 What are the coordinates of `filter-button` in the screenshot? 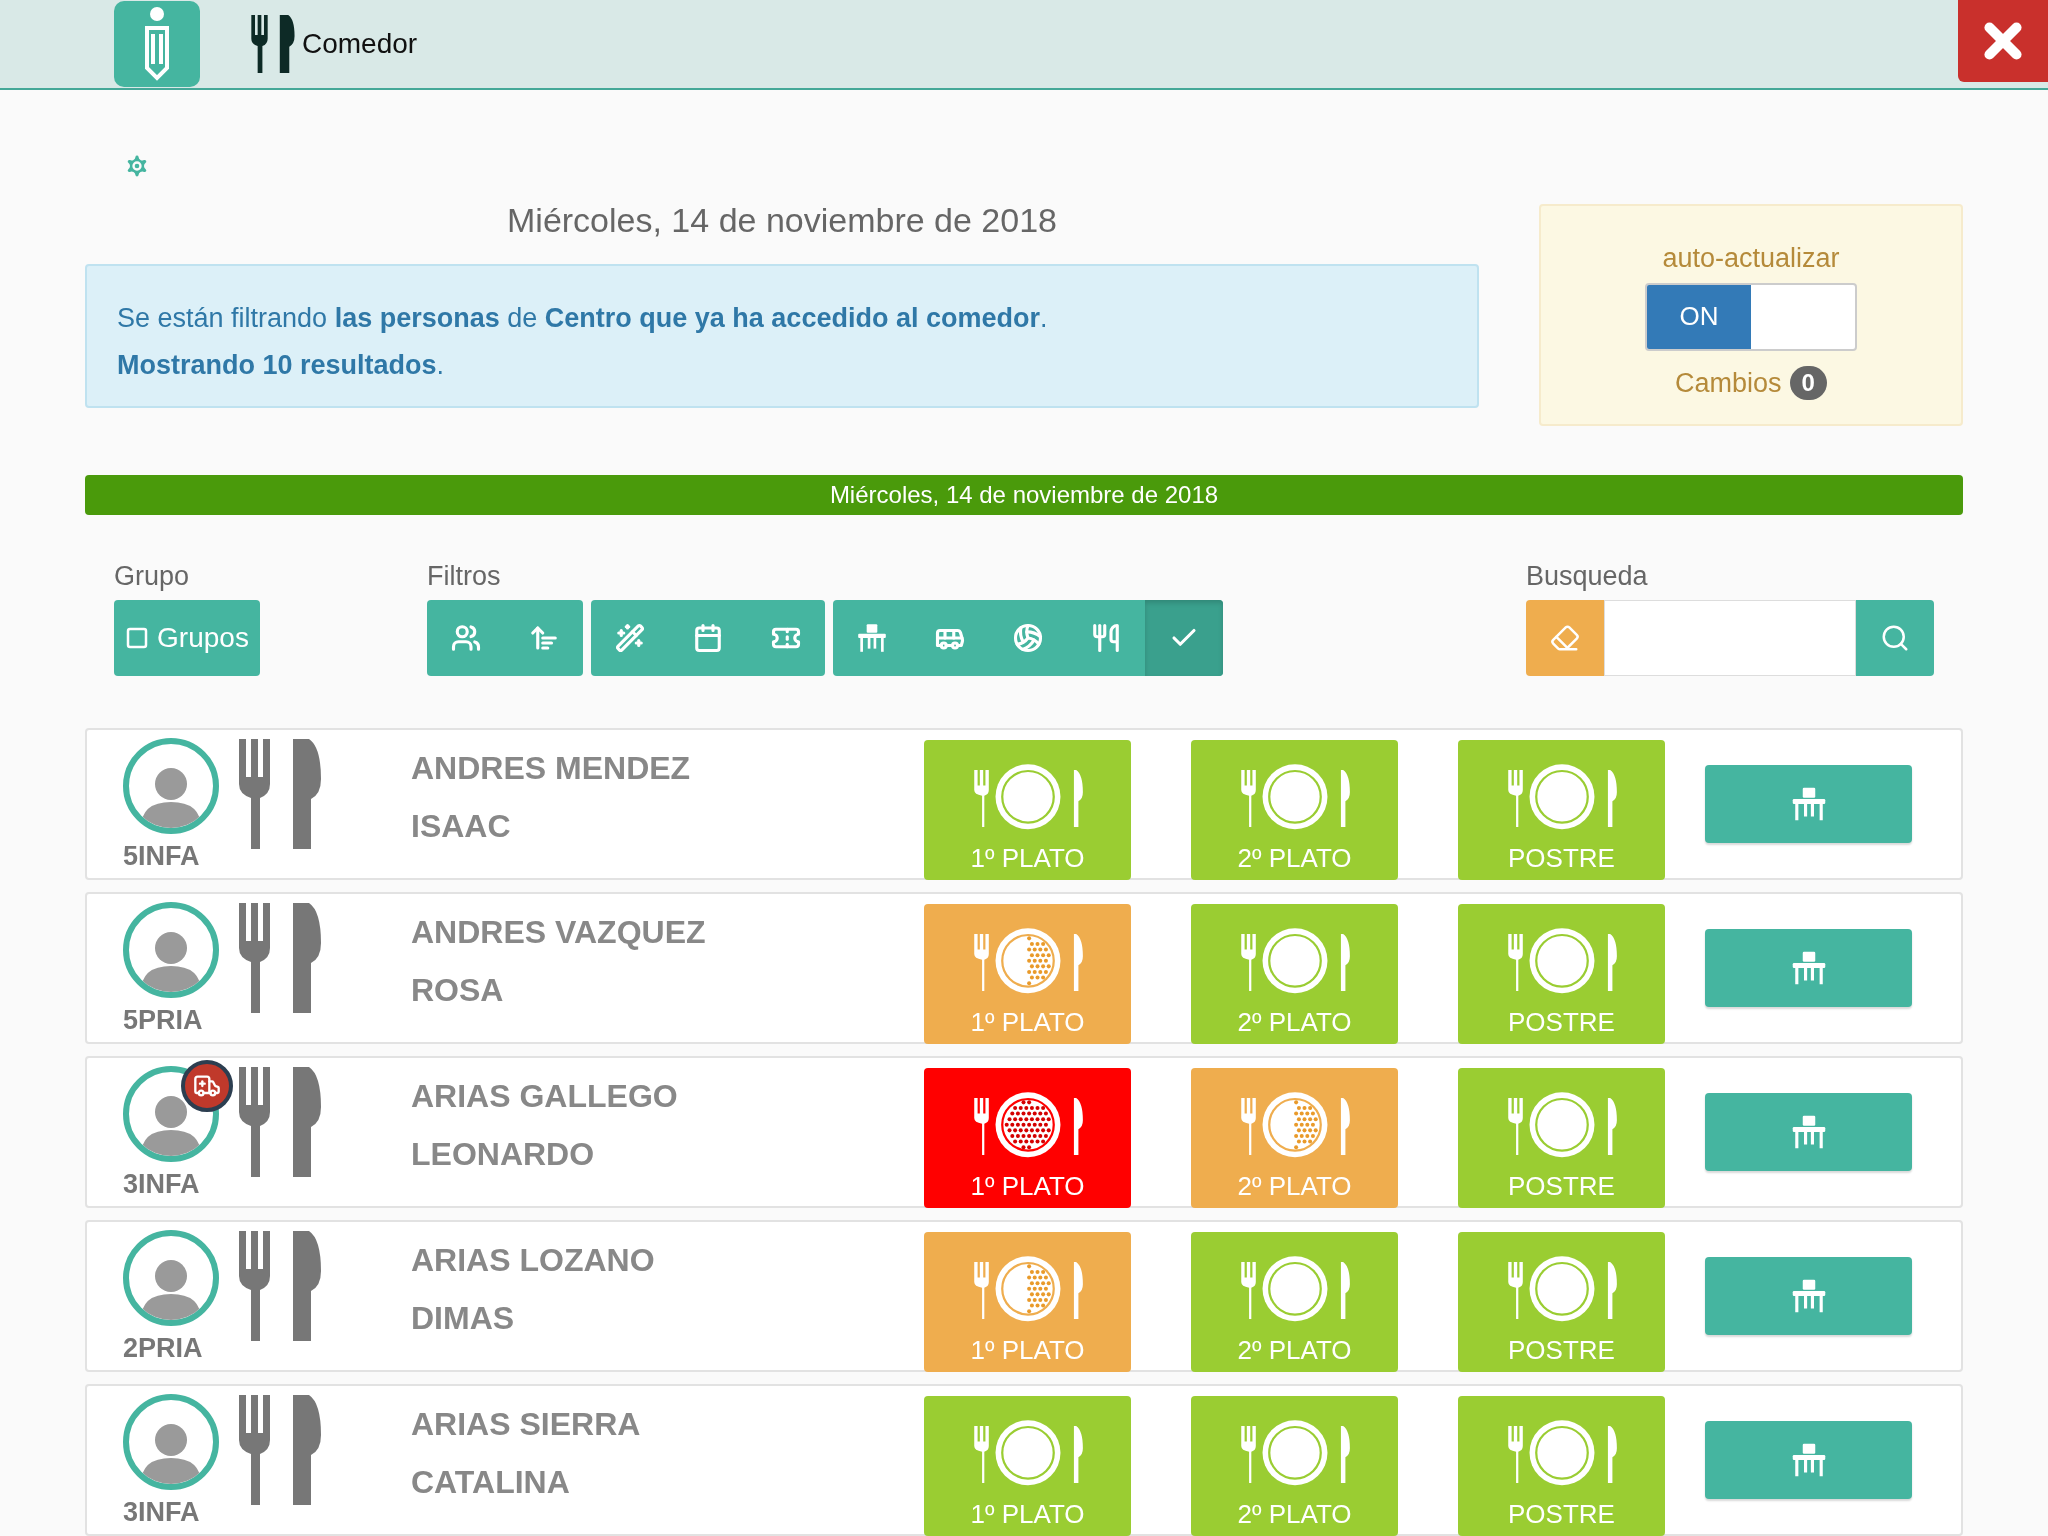 It's located at (1184, 638).